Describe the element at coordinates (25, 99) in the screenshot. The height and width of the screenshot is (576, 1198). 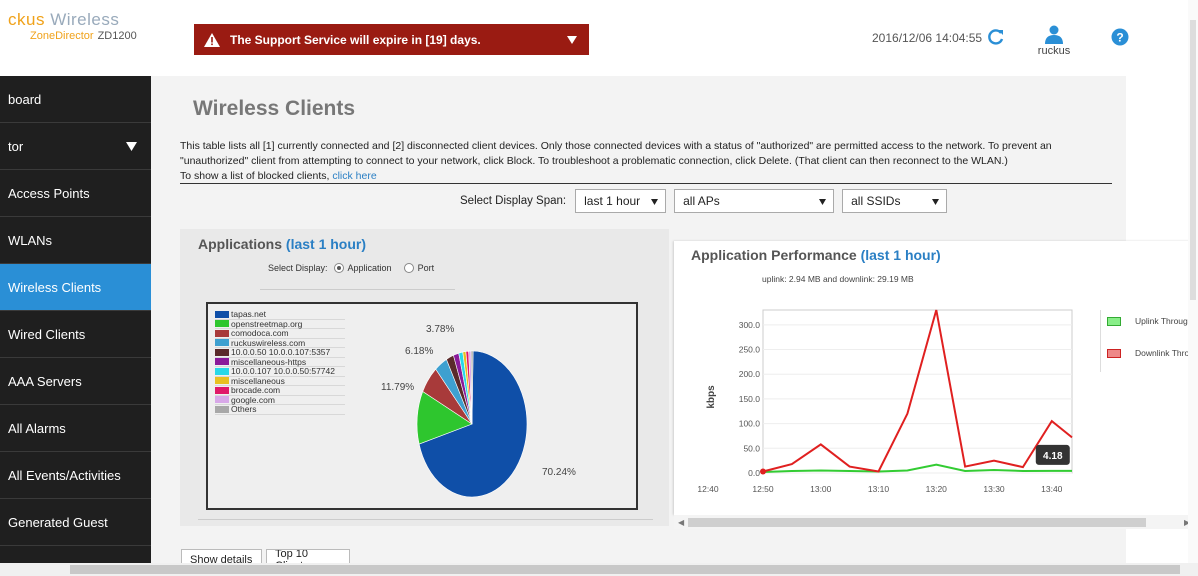
I see `sidebar-item-label: board` at that location.